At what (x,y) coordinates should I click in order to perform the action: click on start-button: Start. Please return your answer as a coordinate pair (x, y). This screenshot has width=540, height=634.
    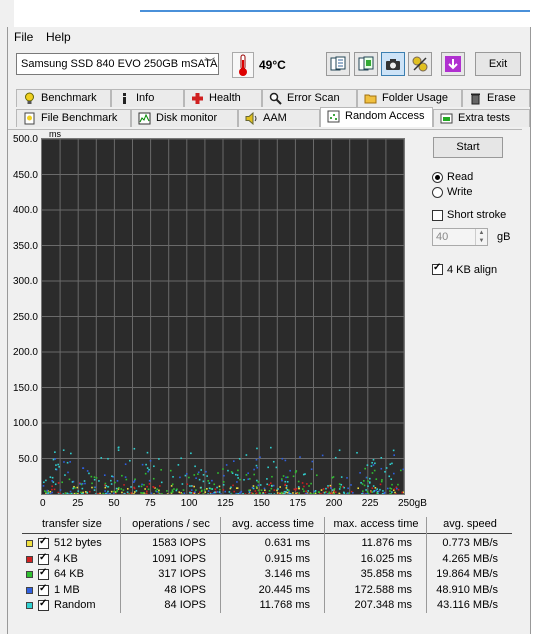
    Looking at the image, I should click on (468, 147).